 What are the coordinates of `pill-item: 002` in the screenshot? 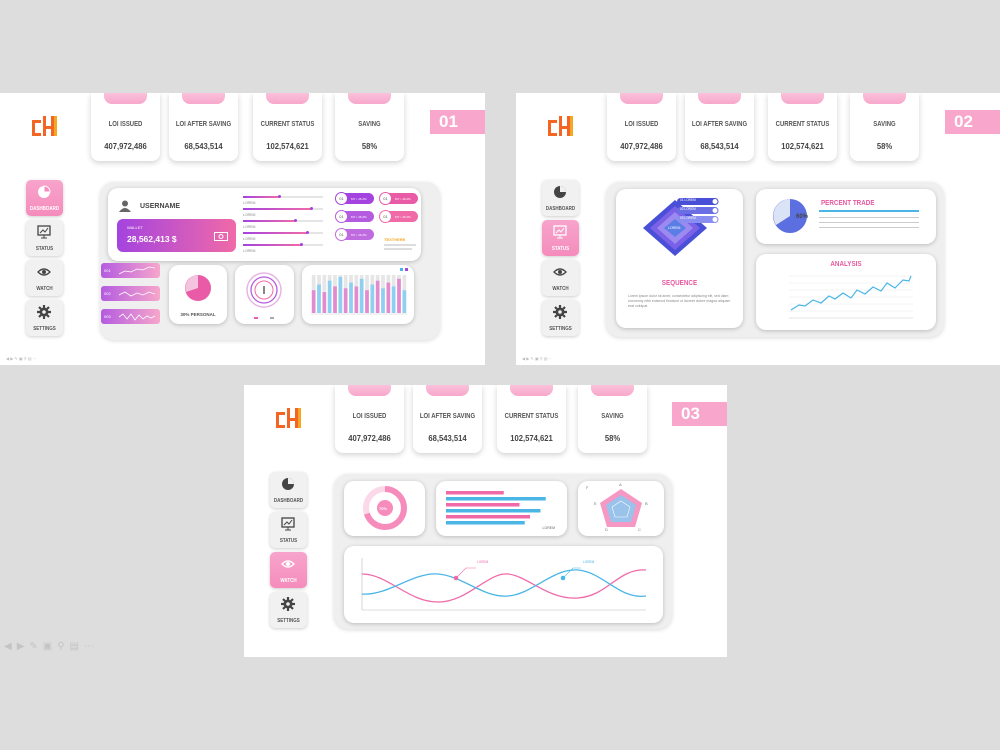 It's located at (130, 293).